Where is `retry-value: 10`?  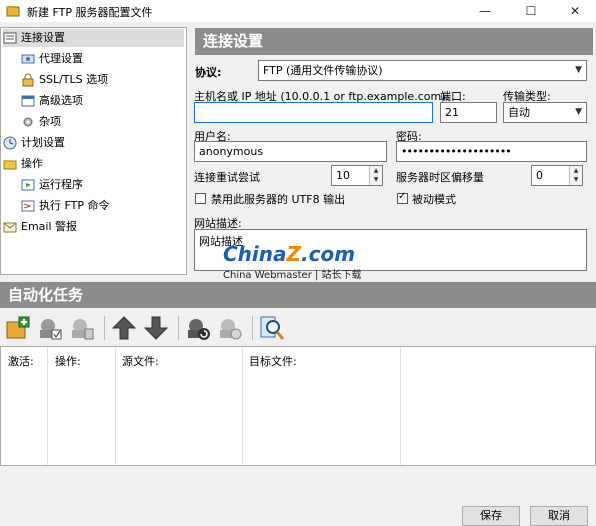
retry-value: 10 is located at coordinates (343, 175).